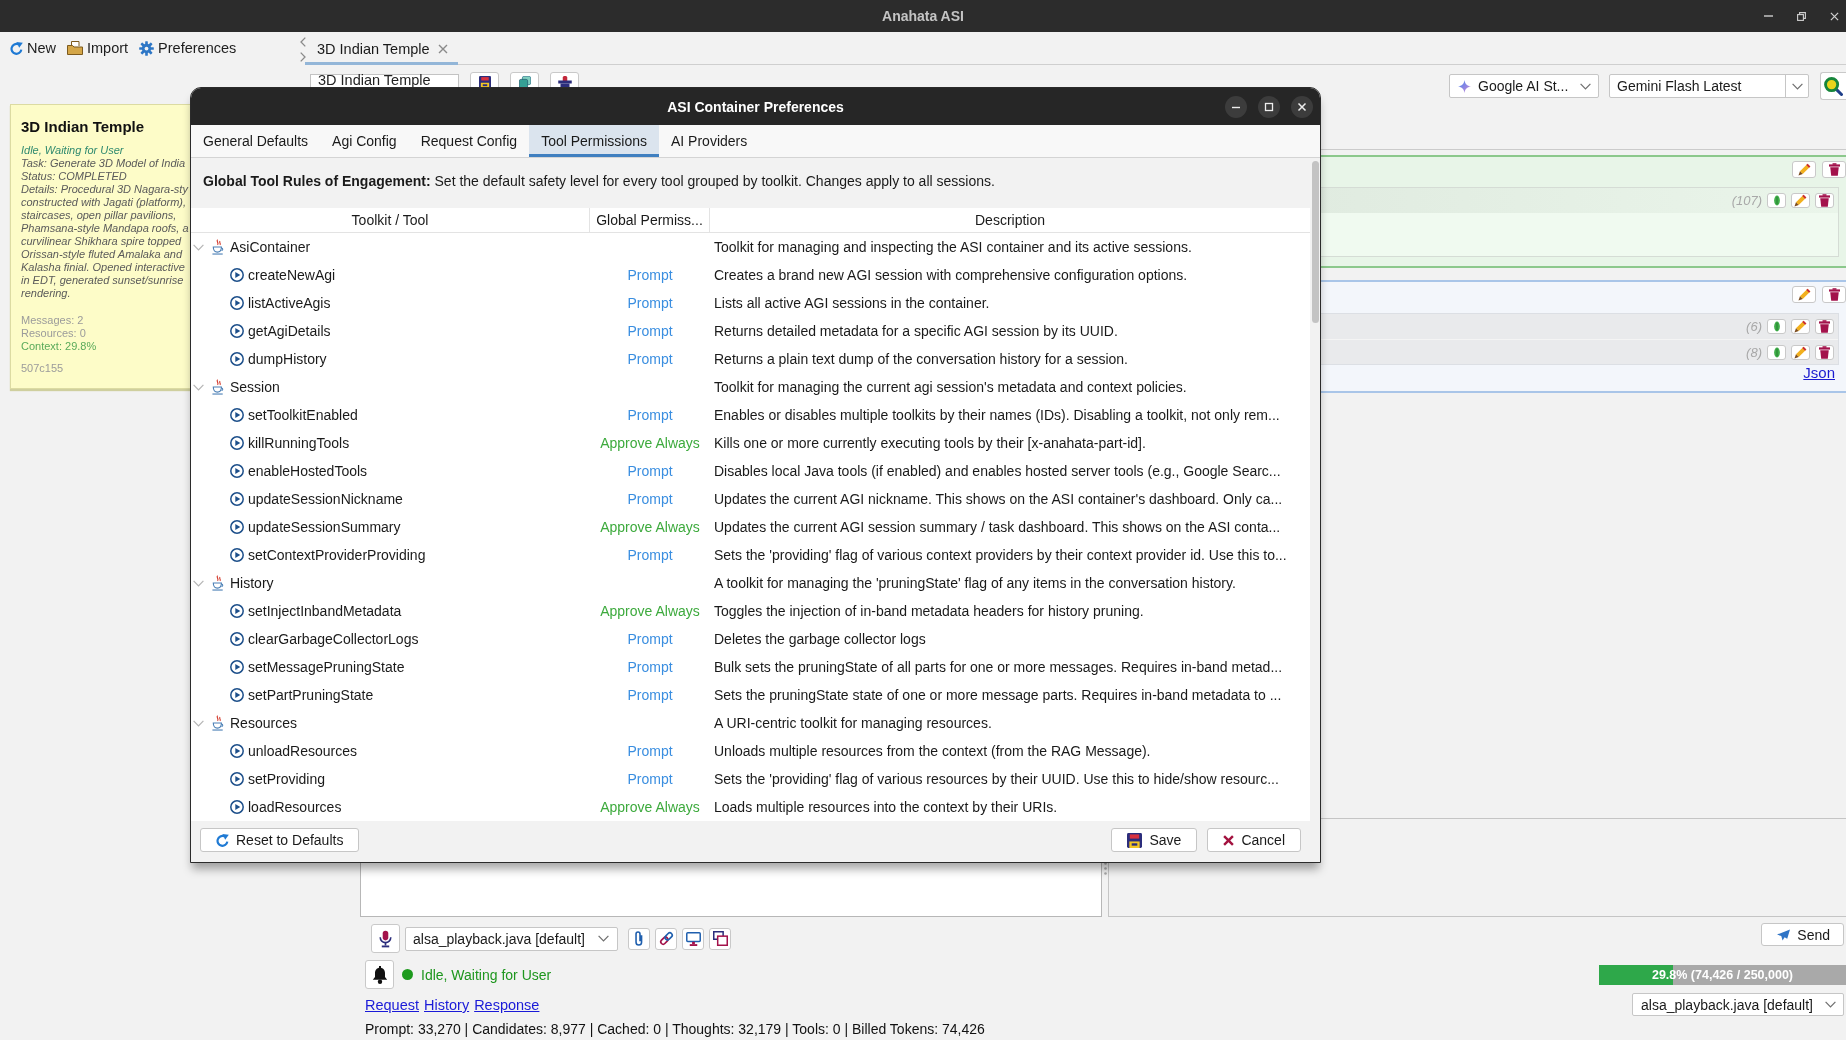  What do you see at coordinates (381, 48) in the screenshot?
I see `tab: 3D Indian Temple` at bounding box center [381, 48].